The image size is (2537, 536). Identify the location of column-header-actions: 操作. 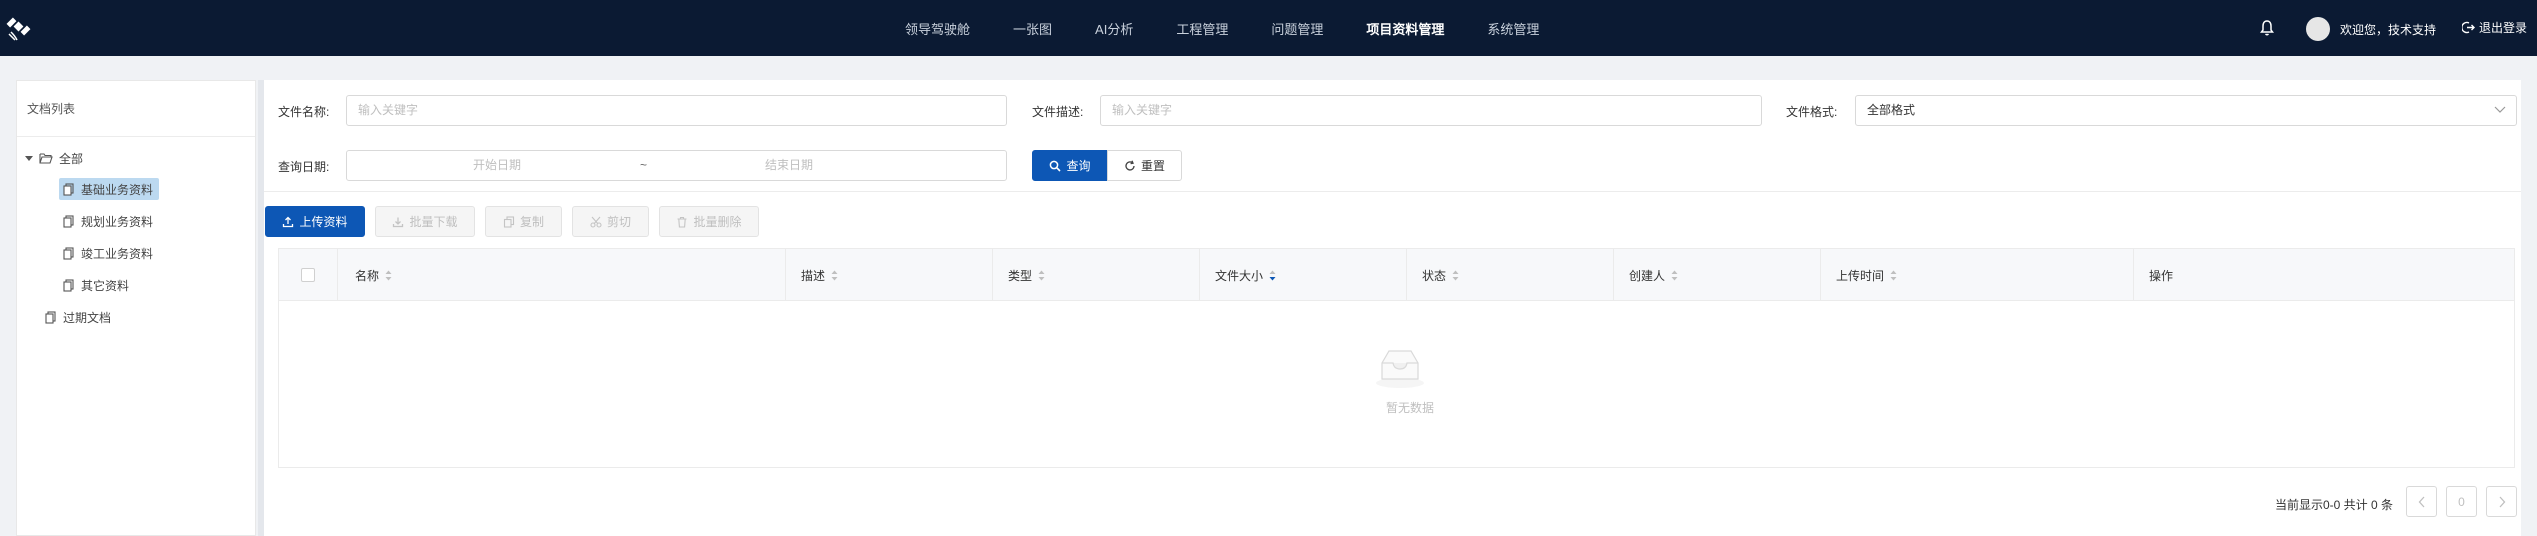
(2161, 275).